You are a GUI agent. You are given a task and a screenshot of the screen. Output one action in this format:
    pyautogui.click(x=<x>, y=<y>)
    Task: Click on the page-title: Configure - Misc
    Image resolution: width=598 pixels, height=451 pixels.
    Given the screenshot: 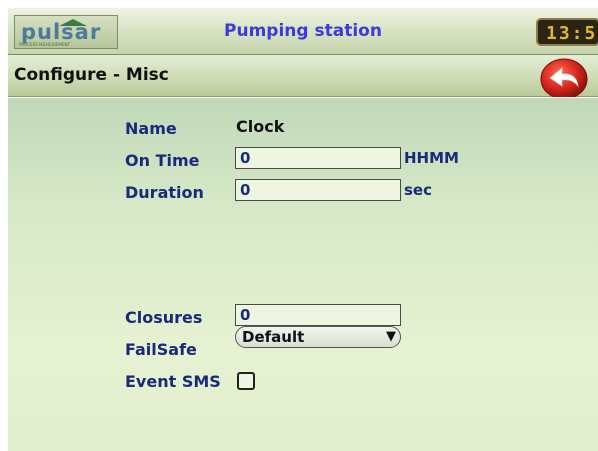 What is the action you would take?
    pyautogui.click(x=91, y=75)
    